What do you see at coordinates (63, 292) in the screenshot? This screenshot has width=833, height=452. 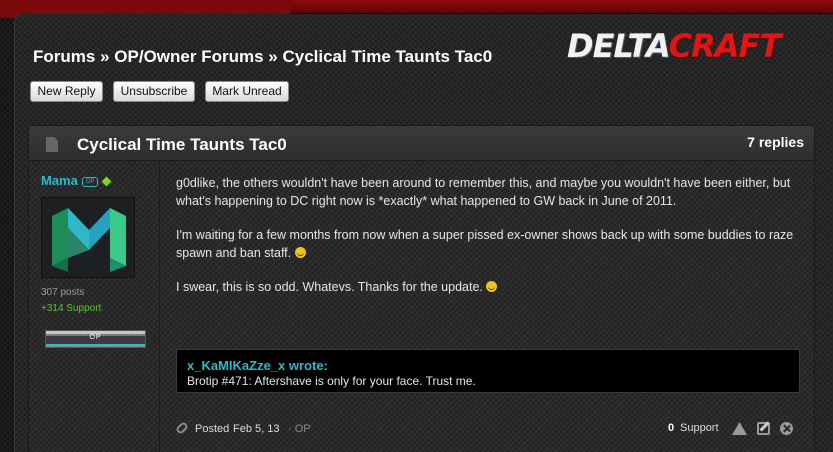 I see `author-post-count: 307 posts` at bounding box center [63, 292].